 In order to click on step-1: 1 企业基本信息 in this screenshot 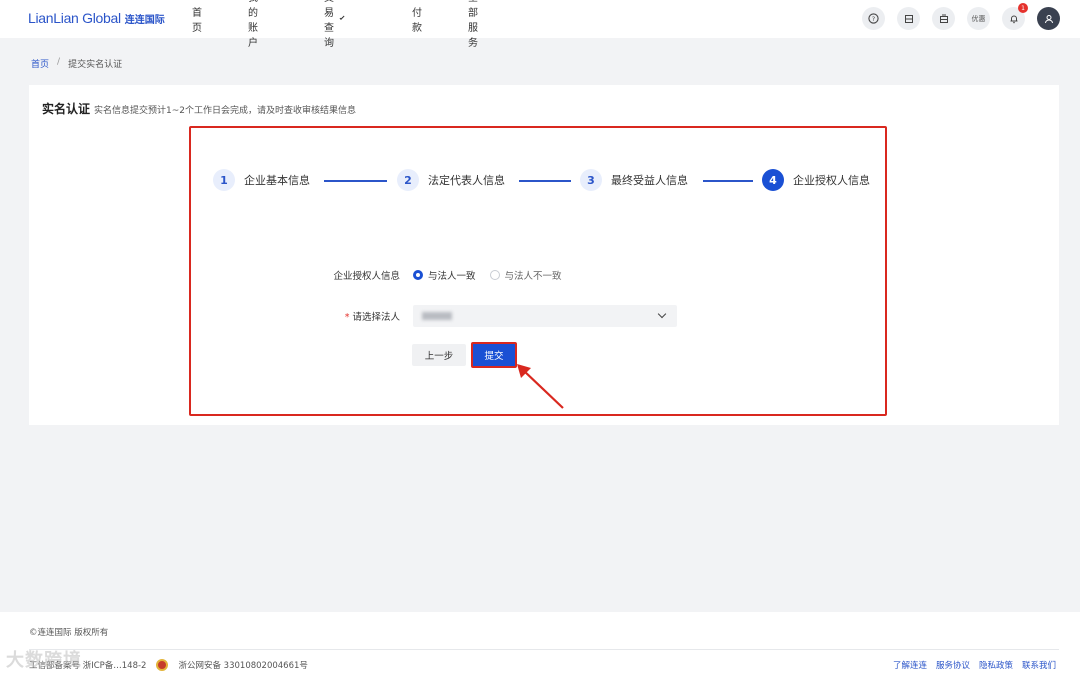, I will do `click(261, 180)`.